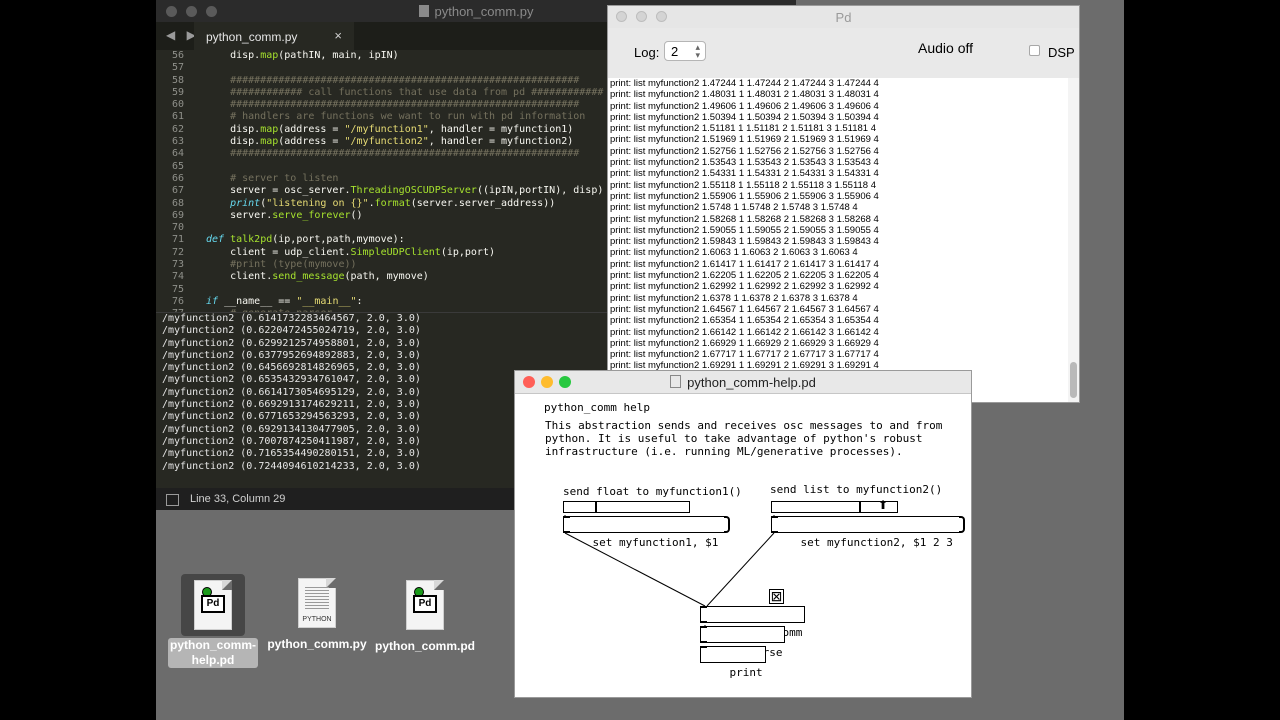 The image size is (1280, 720). What do you see at coordinates (626, 507) in the screenshot?
I see `float-number-box` at bounding box center [626, 507].